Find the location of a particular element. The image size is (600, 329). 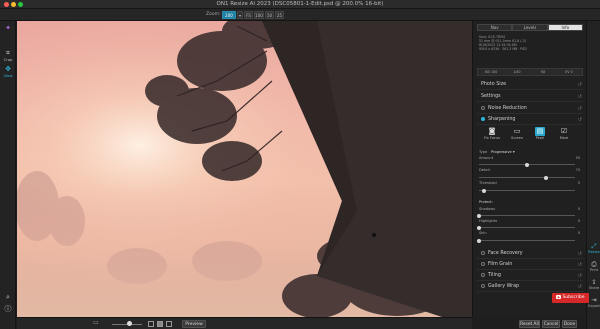

section-face-recovery: Face Recovery ↺ is located at coordinates (530, 254).